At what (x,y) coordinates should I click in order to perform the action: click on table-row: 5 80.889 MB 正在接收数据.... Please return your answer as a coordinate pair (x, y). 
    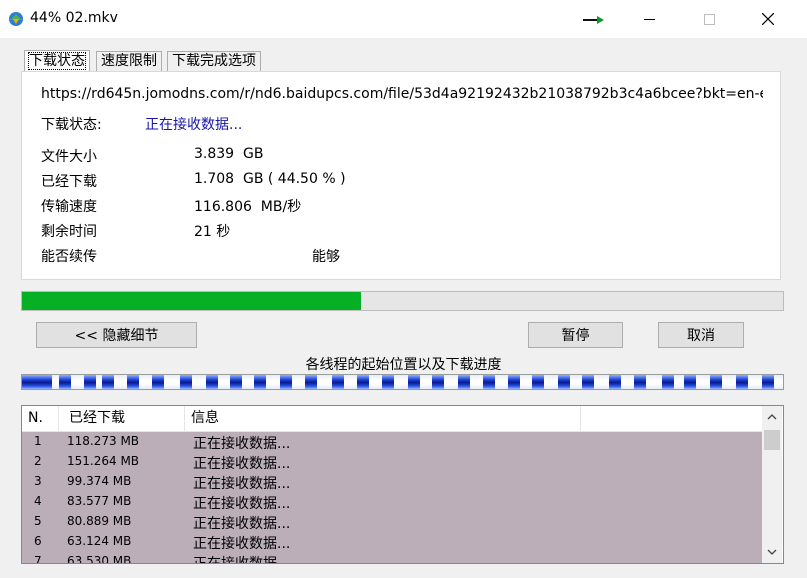
    Looking at the image, I should click on (392, 522).